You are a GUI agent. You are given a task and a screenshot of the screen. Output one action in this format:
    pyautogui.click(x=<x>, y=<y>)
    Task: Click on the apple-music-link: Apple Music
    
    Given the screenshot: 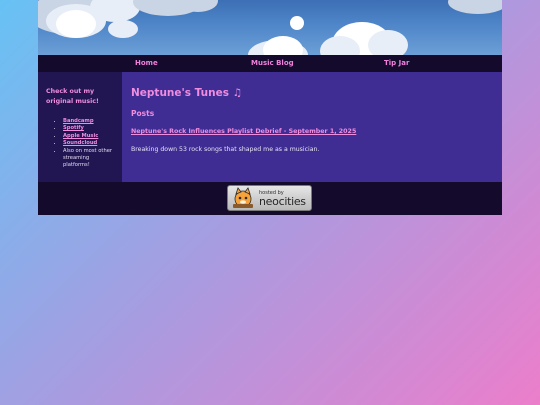 What is the action you would take?
    pyautogui.click(x=80, y=136)
    